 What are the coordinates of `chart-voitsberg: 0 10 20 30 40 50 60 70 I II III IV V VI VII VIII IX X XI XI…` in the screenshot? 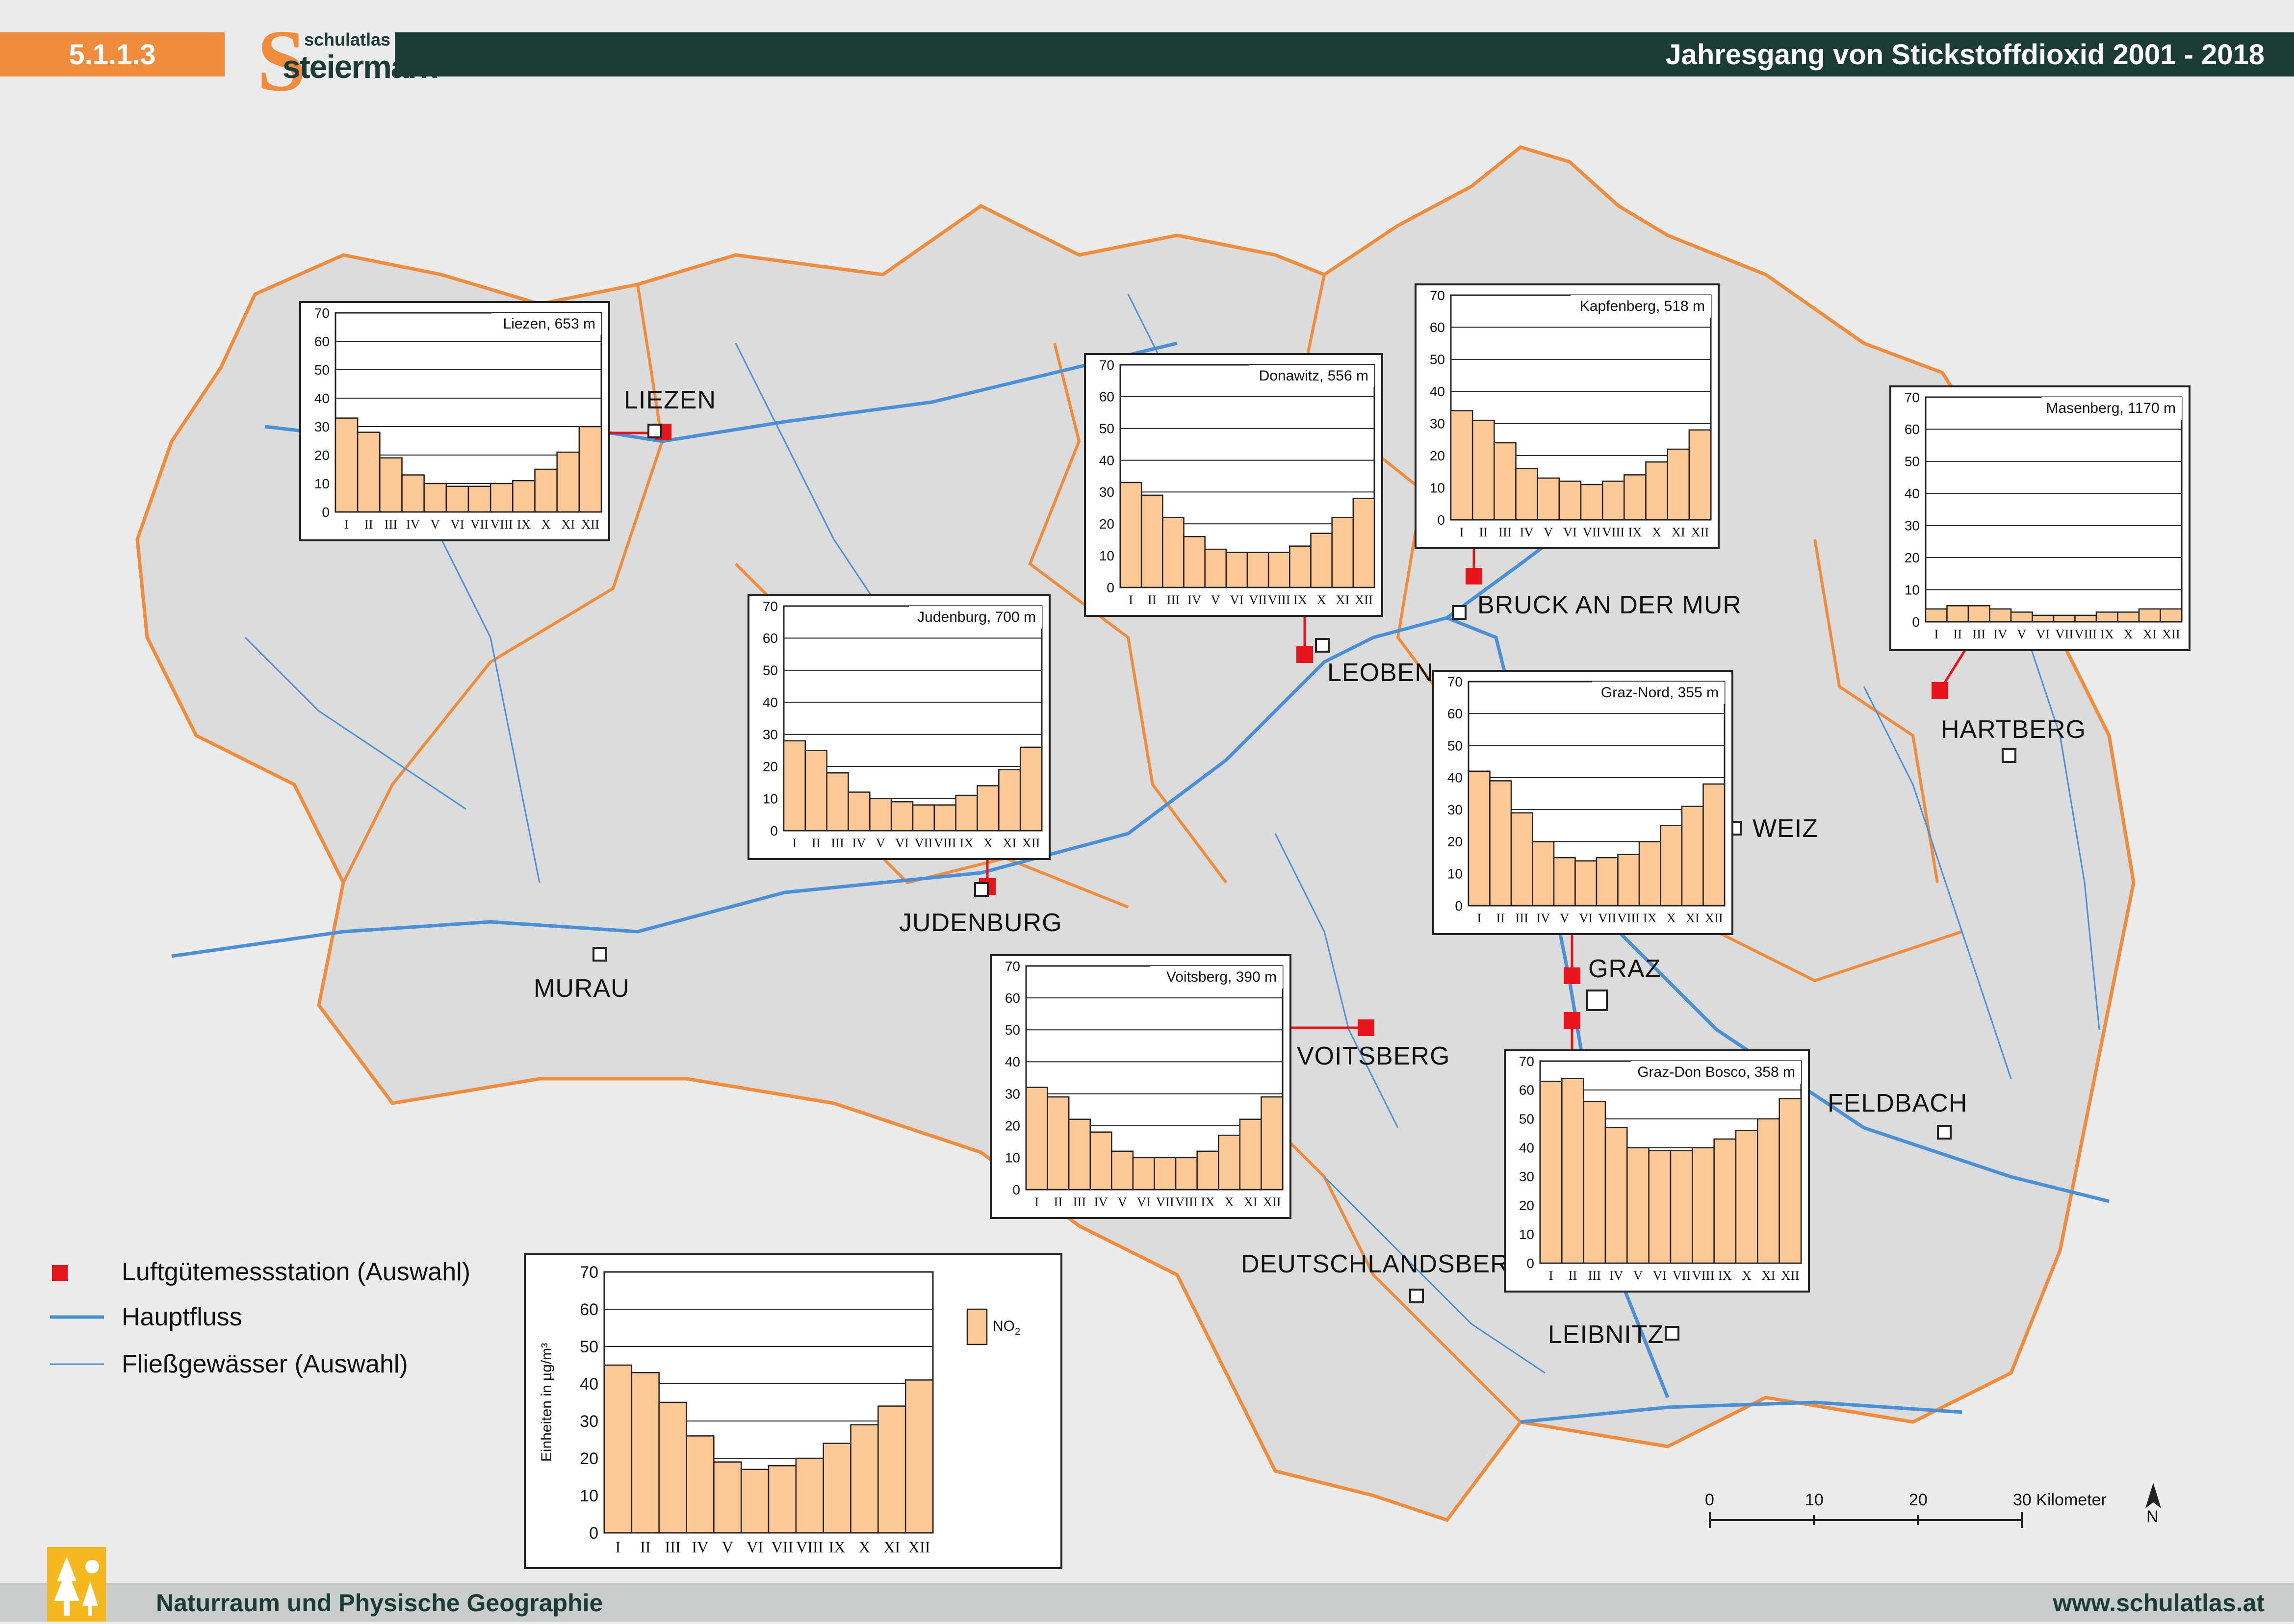 It's located at (1140, 1086).